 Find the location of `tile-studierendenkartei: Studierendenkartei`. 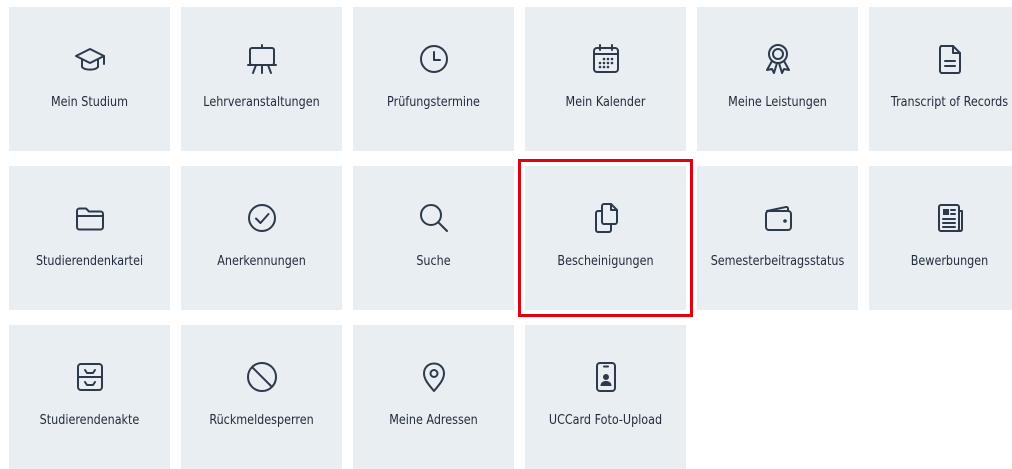

tile-studierendenkartei: Studierendenkartei is located at coordinates (89, 238).